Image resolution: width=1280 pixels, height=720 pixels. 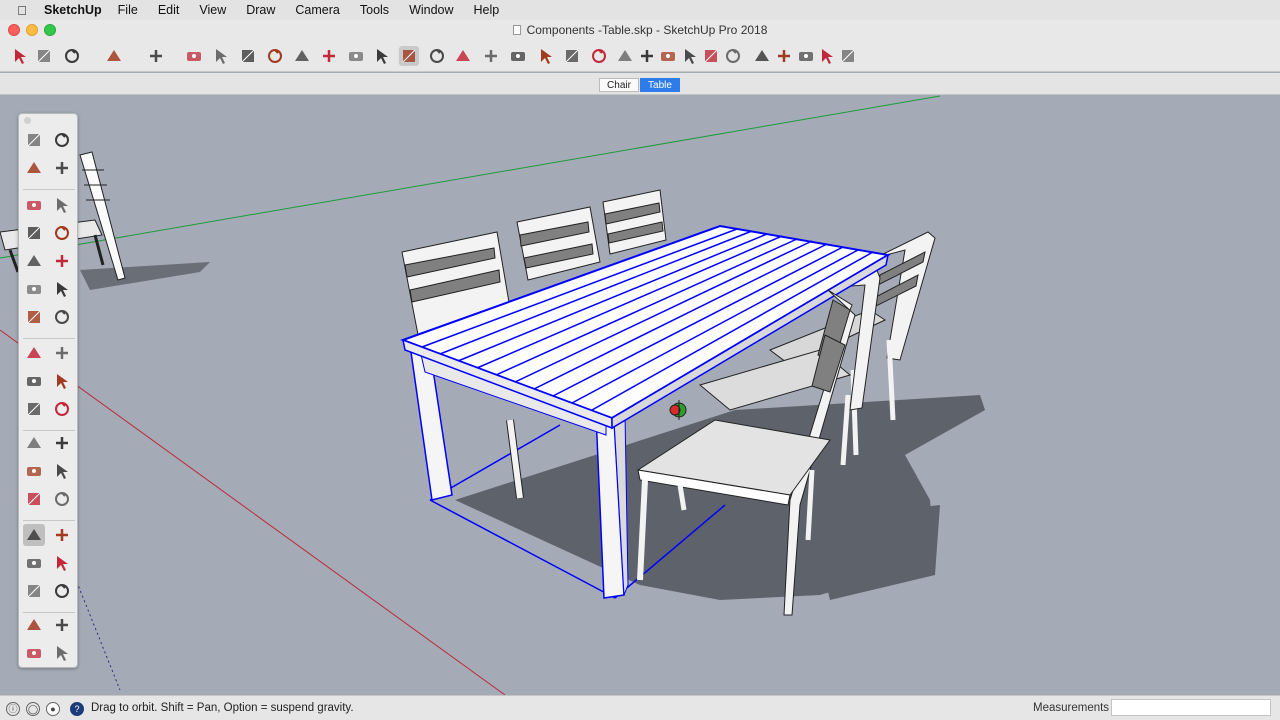 What do you see at coordinates (62, 653) in the screenshot?
I see `palette-section-plane-button` at bounding box center [62, 653].